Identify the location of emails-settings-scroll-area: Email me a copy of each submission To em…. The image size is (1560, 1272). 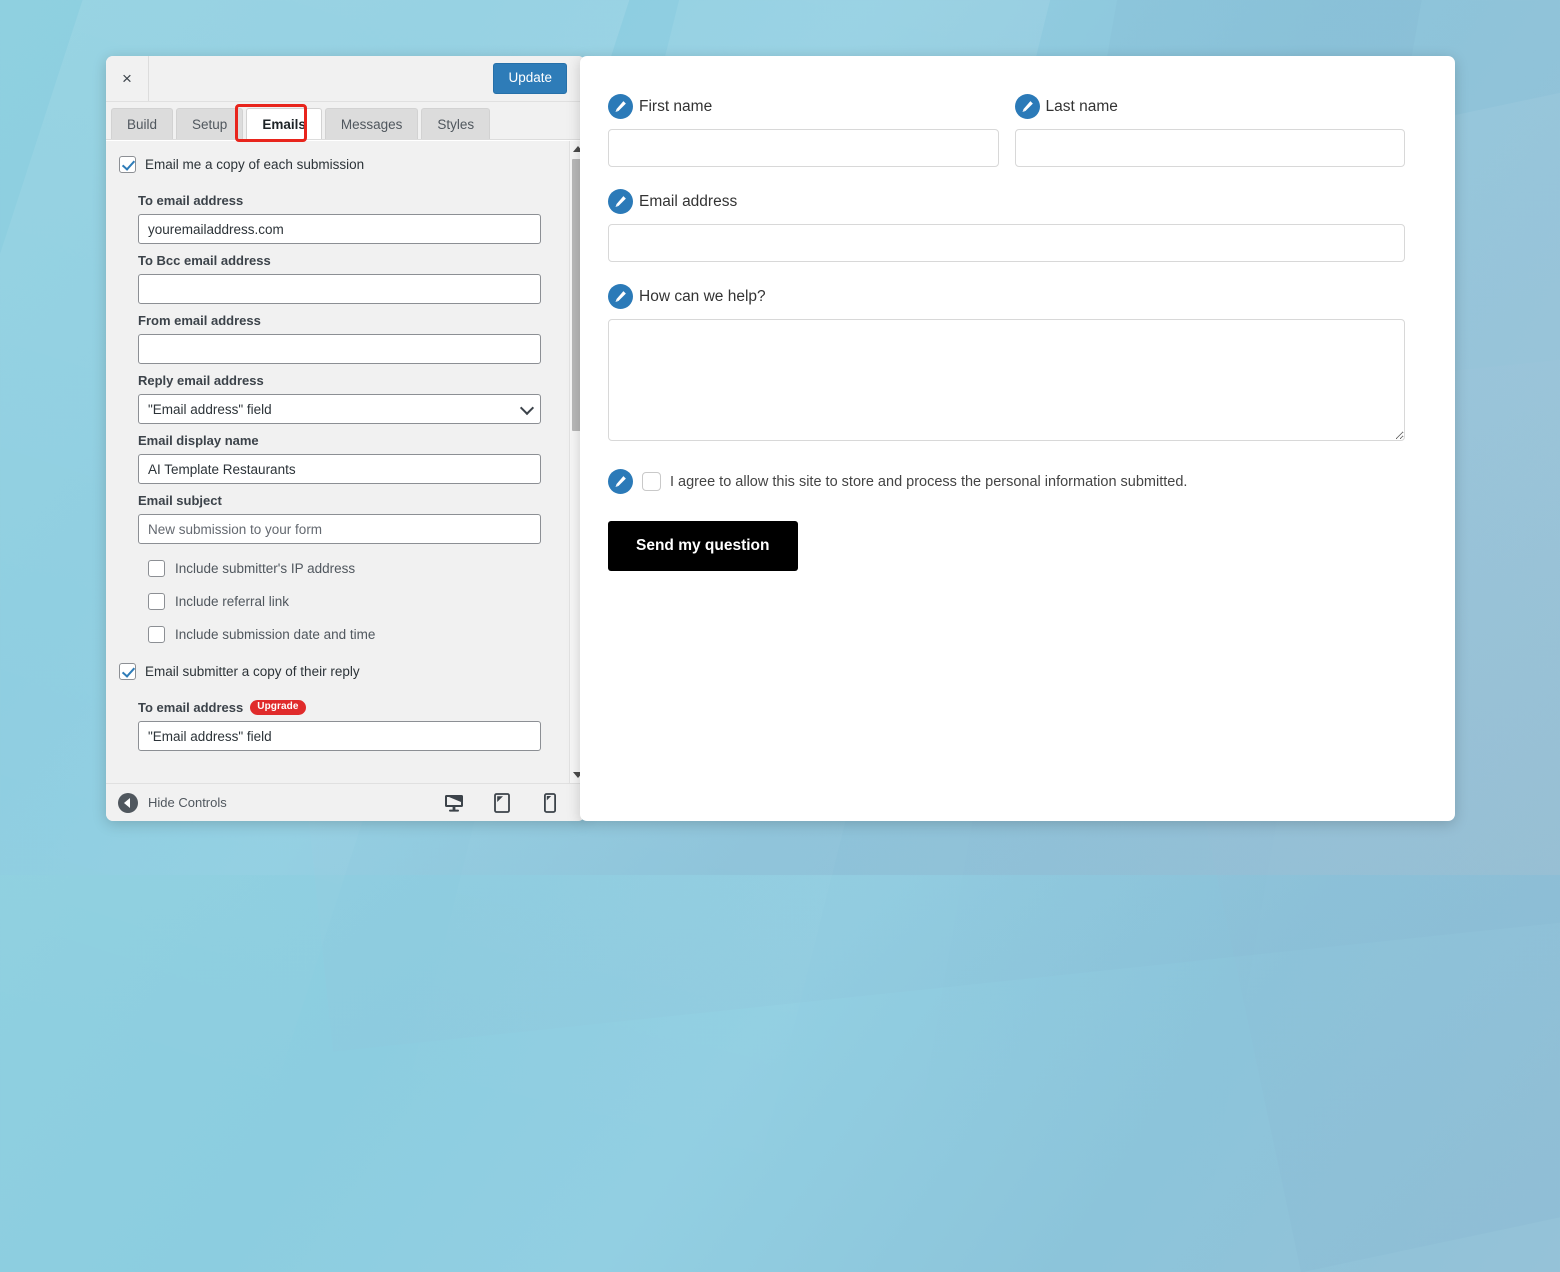
(337, 462).